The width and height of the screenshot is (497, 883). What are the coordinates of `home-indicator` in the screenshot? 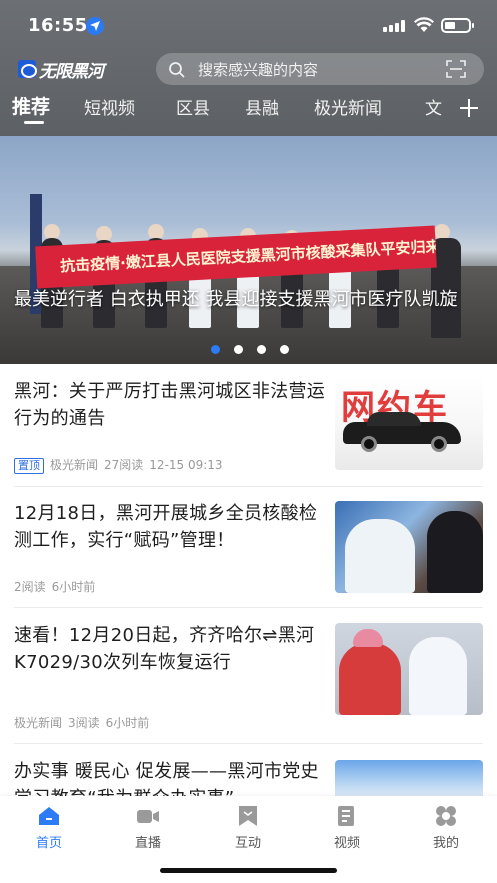 It's located at (248, 870).